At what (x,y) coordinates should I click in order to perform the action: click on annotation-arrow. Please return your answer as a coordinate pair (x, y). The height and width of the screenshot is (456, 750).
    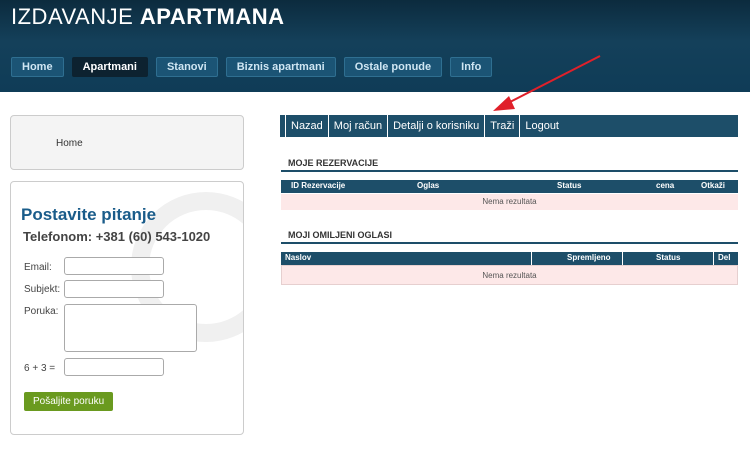
    Looking at the image, I should click on (547, 83).